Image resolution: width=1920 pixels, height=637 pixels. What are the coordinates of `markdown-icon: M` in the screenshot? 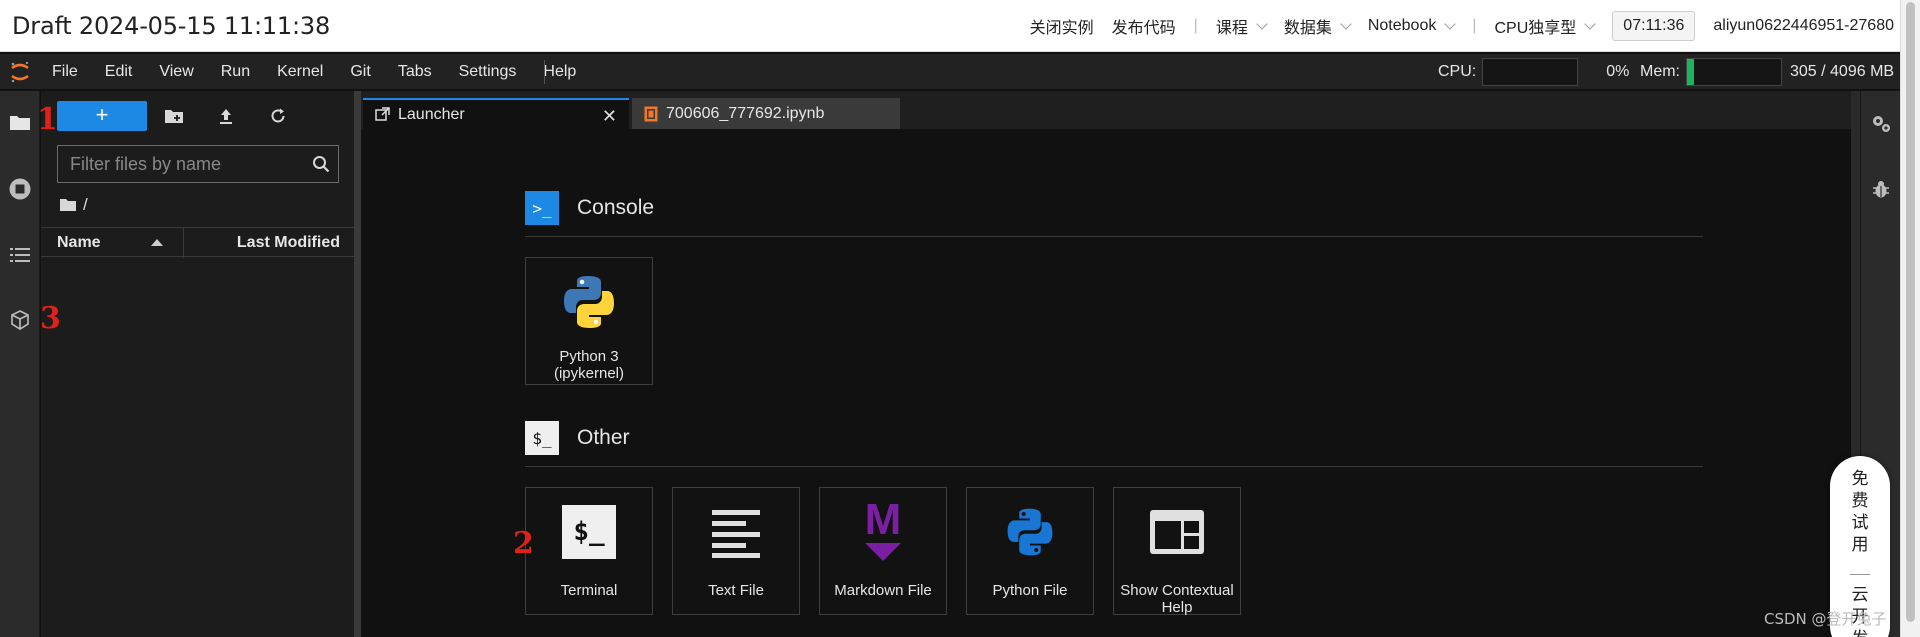 It's located at (883, 529).